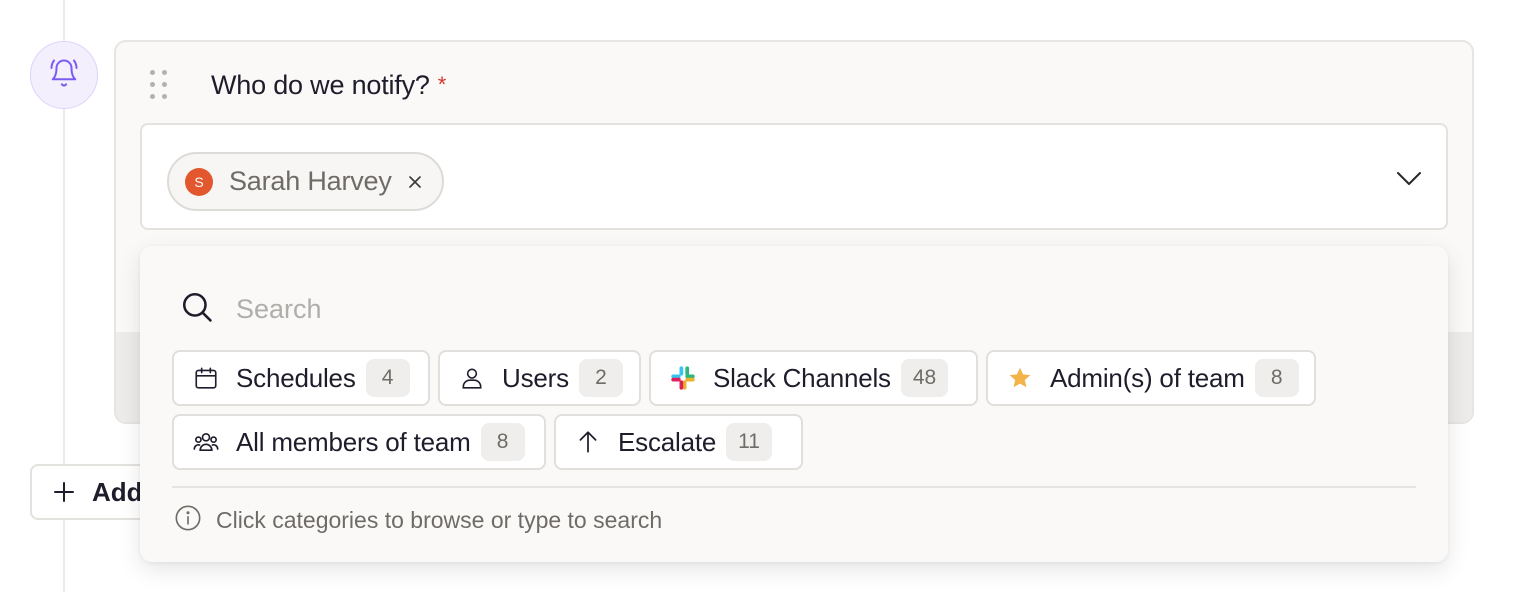  I want to click on category-label: Admin(s) of team, so click(1147, 377).